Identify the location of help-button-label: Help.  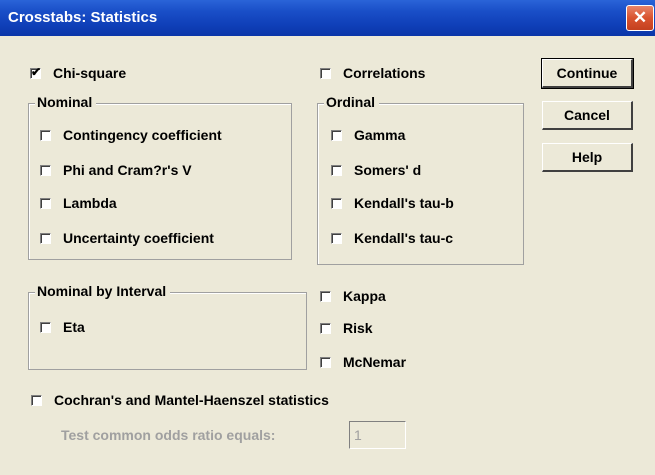
(587, 157).